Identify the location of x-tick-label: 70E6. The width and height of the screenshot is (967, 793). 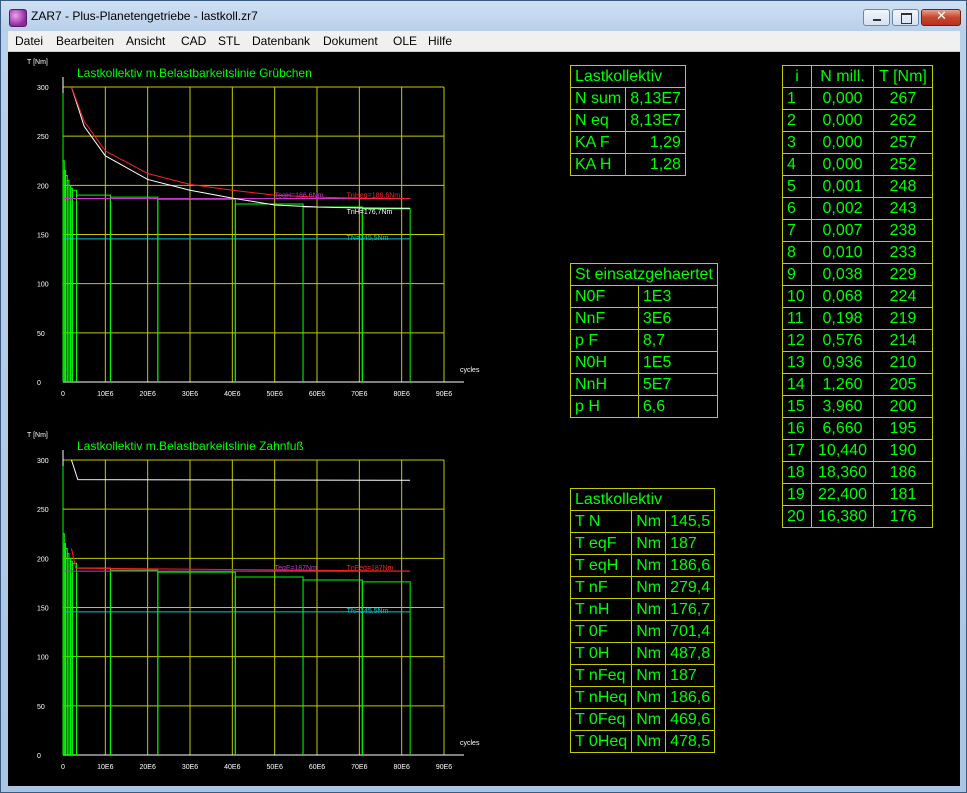
(359, 394).